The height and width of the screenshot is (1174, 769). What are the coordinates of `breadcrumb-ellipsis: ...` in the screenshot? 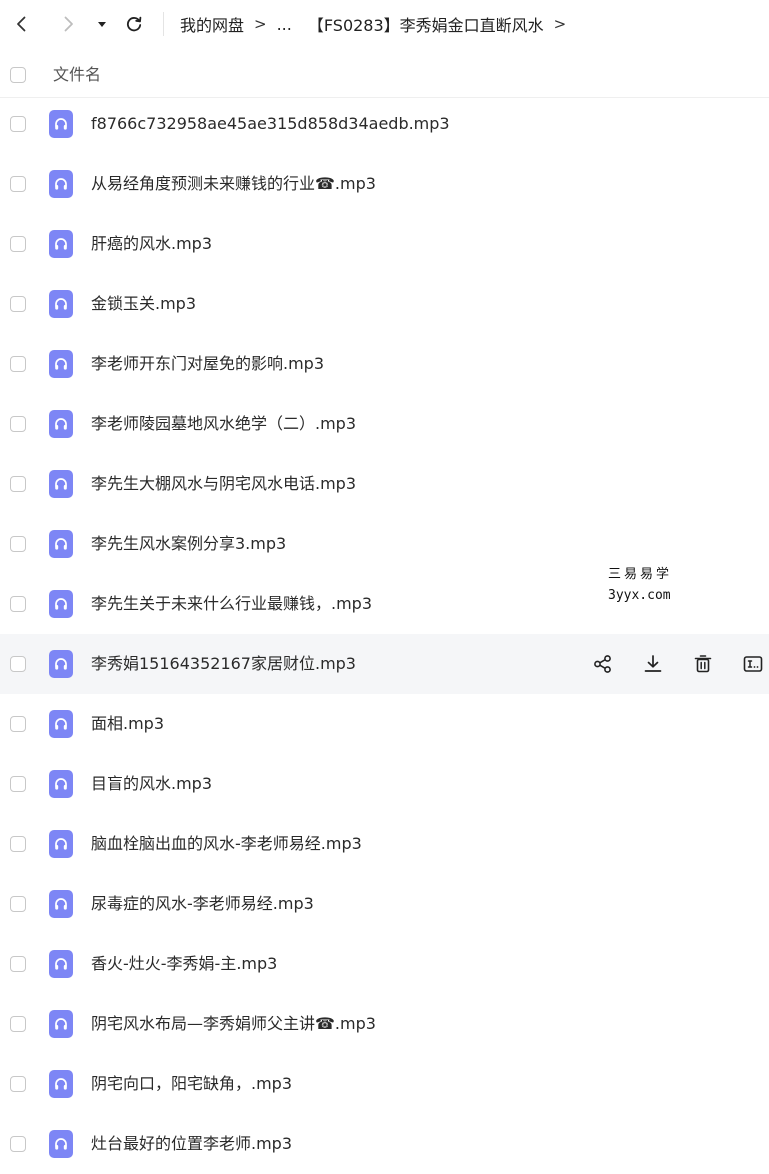 It's located at (284, 24).